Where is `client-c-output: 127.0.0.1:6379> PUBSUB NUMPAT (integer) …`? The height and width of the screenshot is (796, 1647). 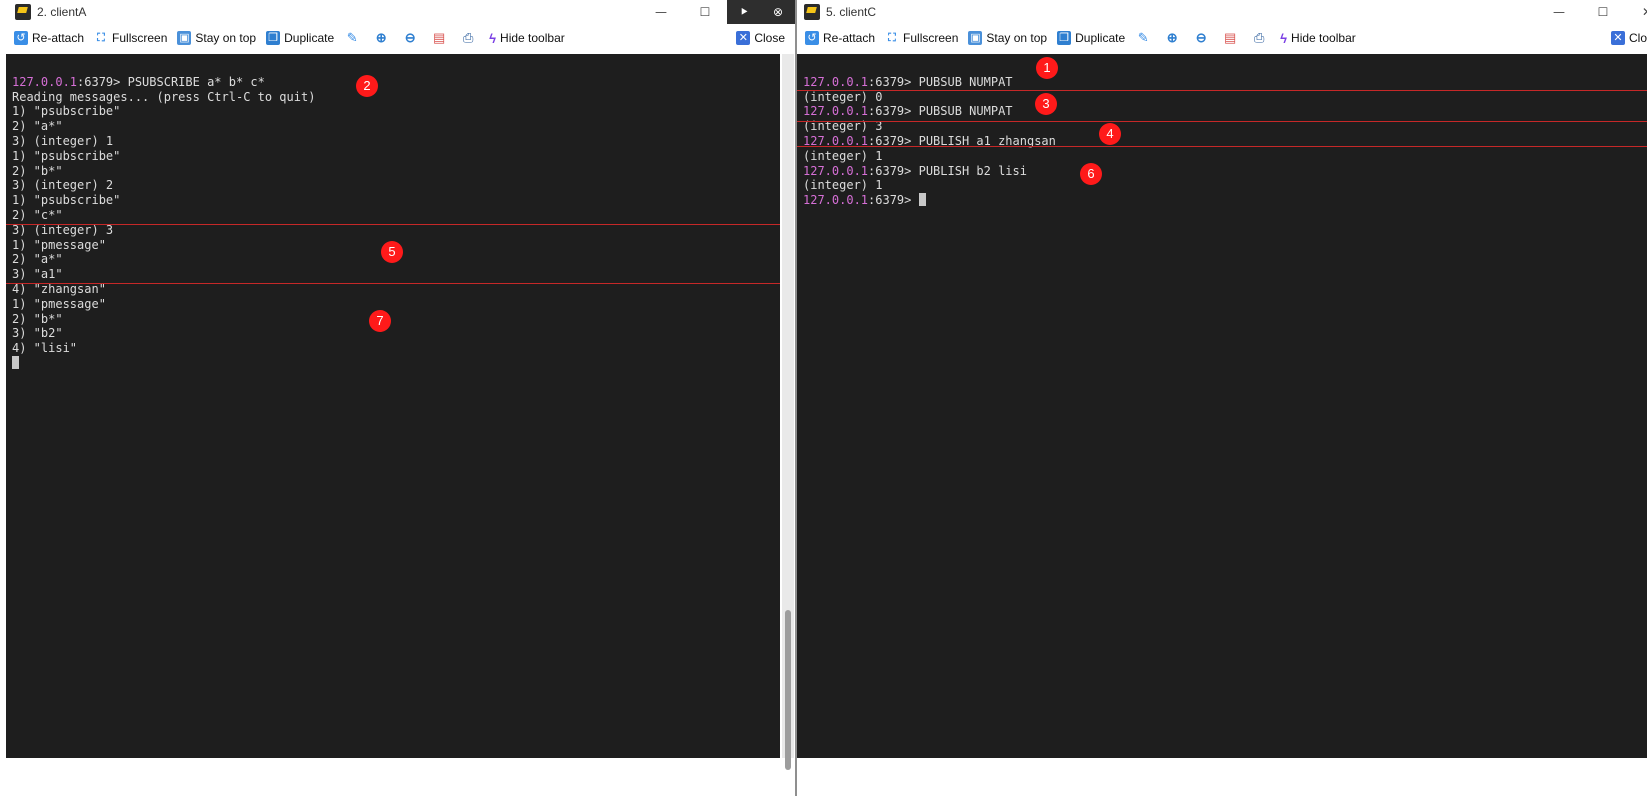
client-c-output: 127.0.0.1:6379> PUBSUB NUMPAT (integer) … is located at coordinates (929, 134).